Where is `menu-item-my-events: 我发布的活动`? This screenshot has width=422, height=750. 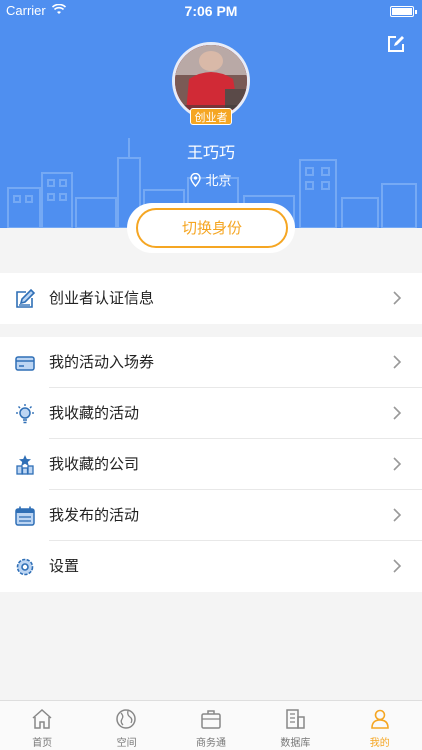 menu-item-my-events: 我发布的活动 is located at coordinates (211, 515).